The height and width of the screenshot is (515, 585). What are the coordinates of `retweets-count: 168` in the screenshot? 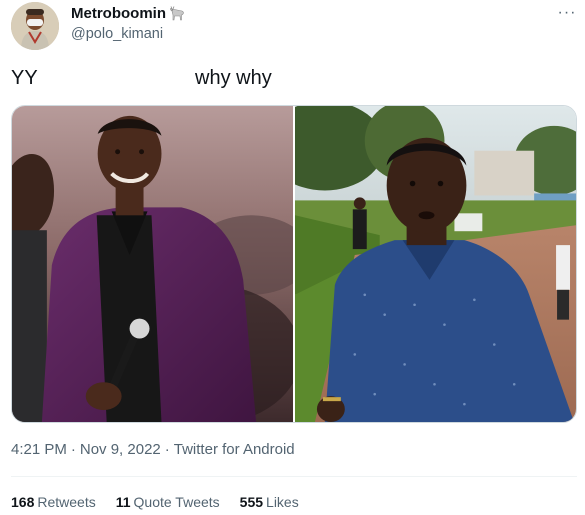 It's located at (23, 502).